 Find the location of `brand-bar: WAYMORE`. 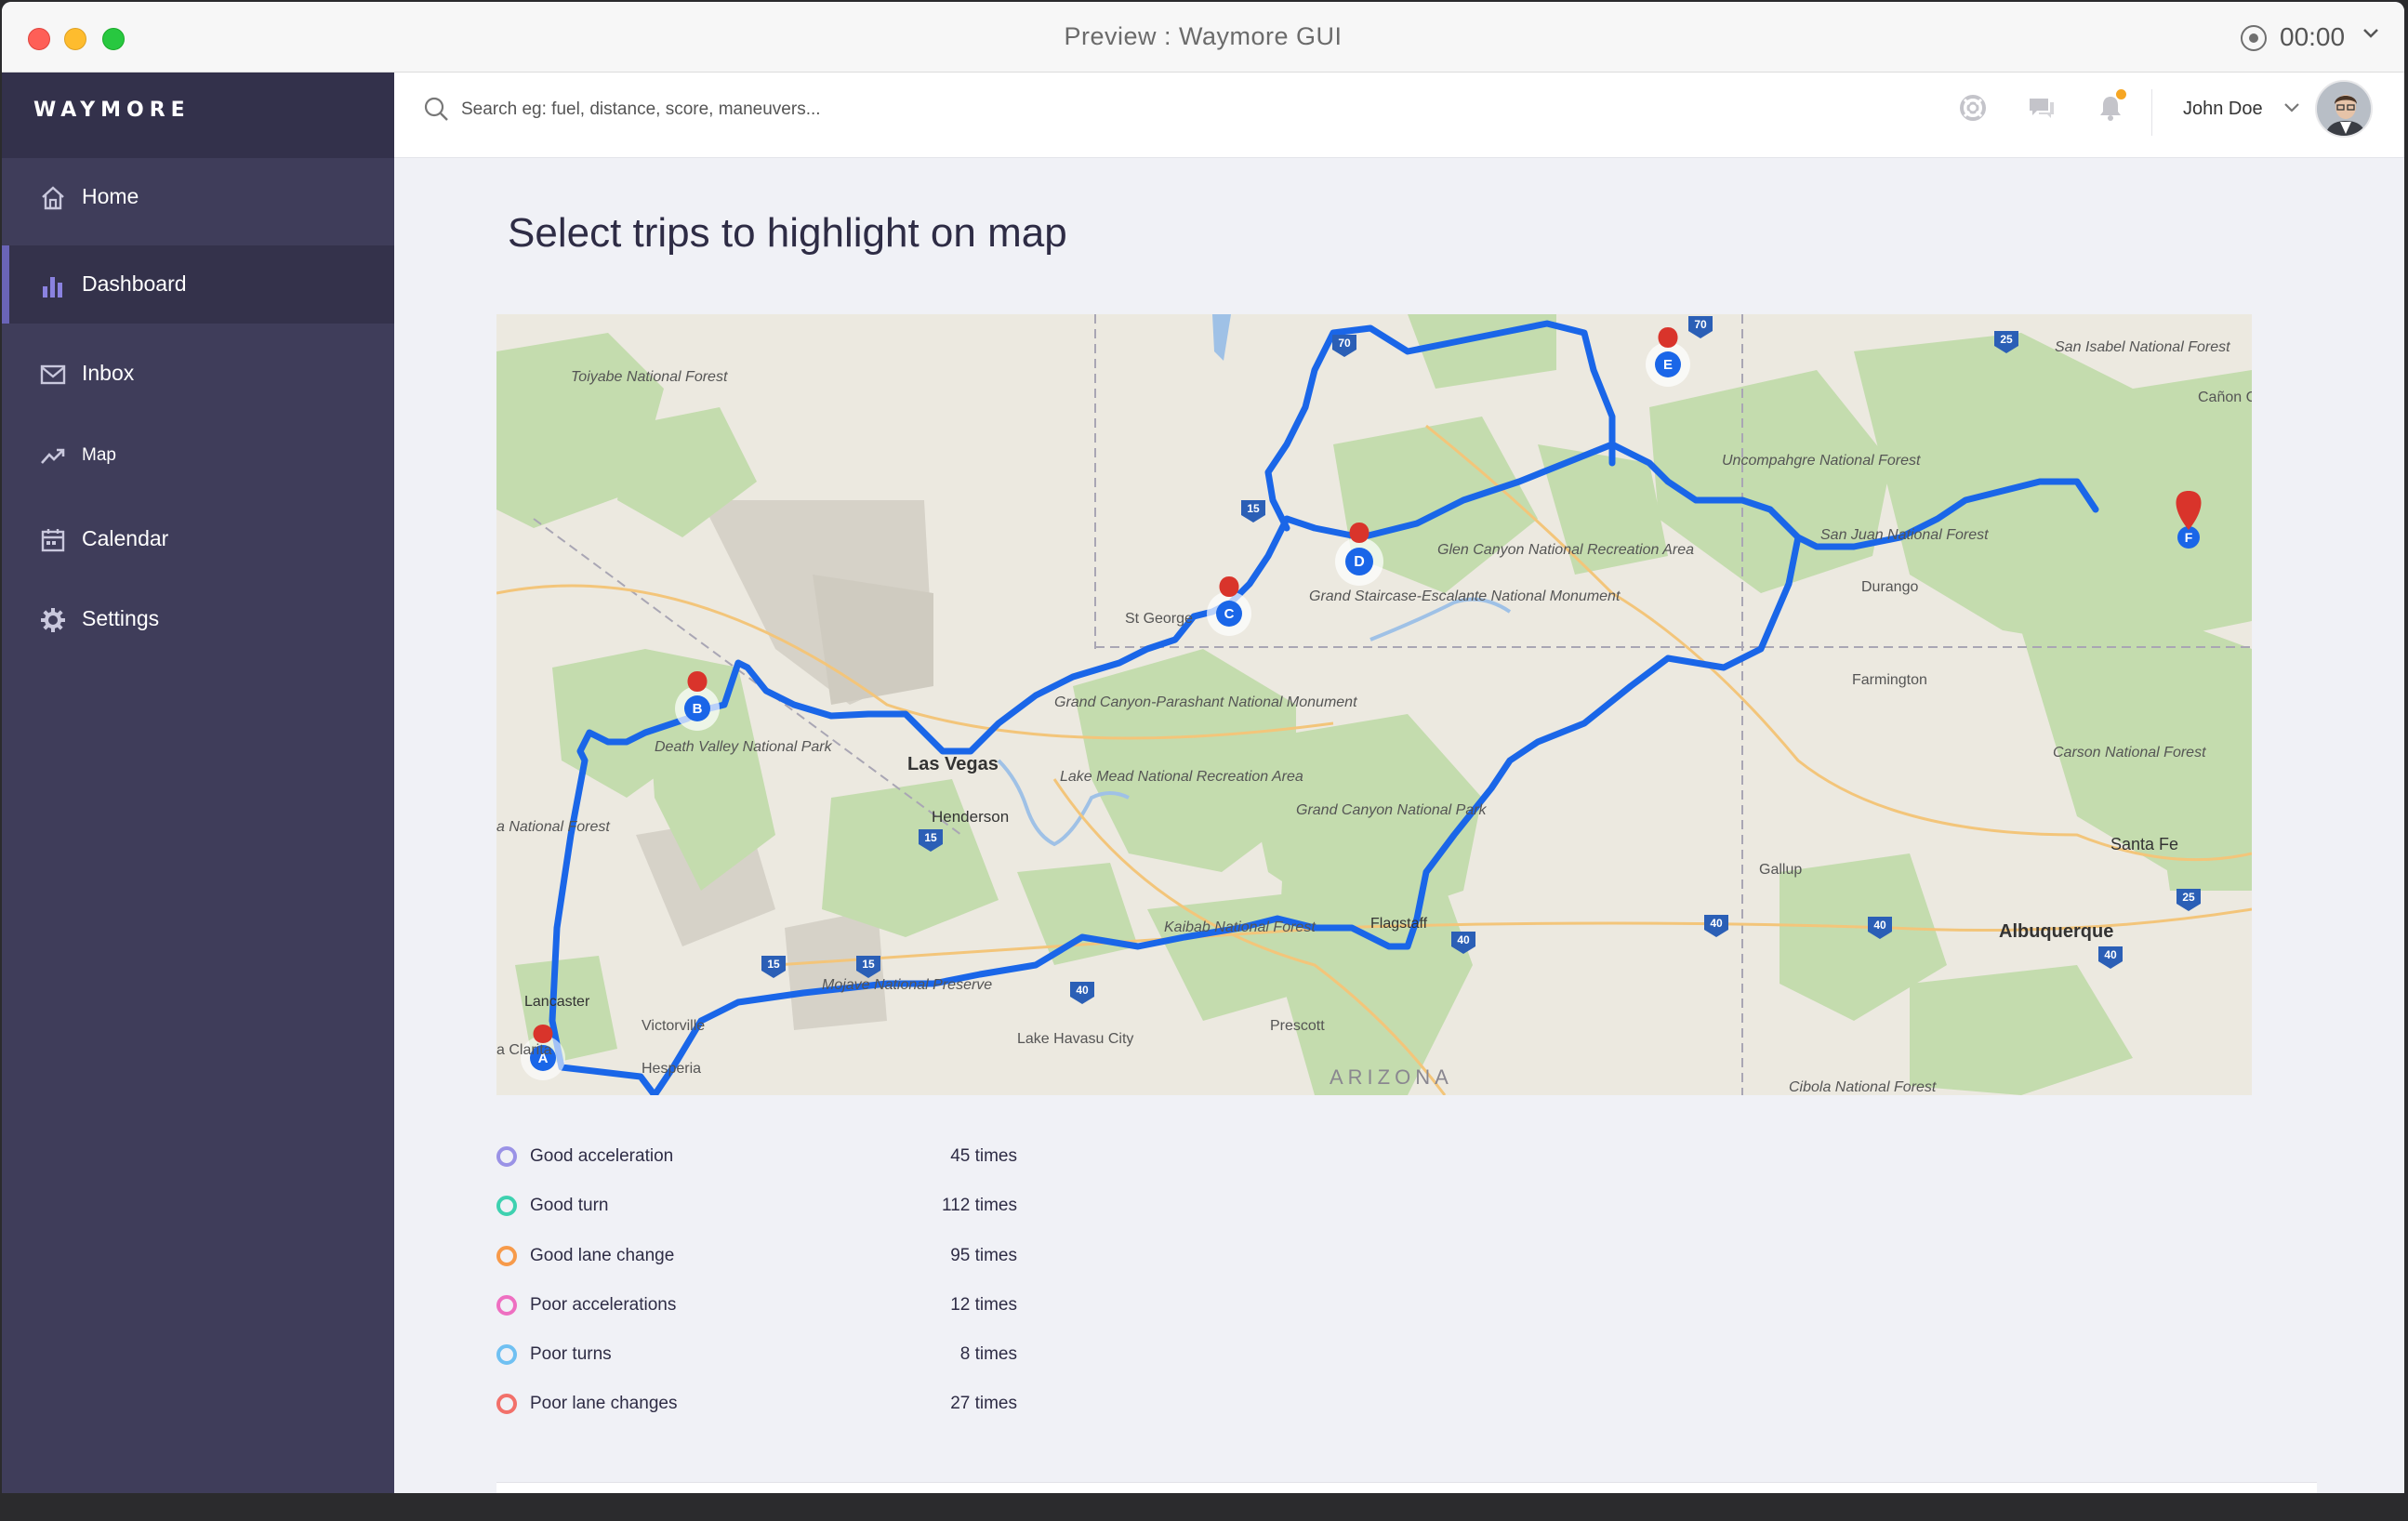

brand-bar: WAYMORE is located at coordinates (198, 116).